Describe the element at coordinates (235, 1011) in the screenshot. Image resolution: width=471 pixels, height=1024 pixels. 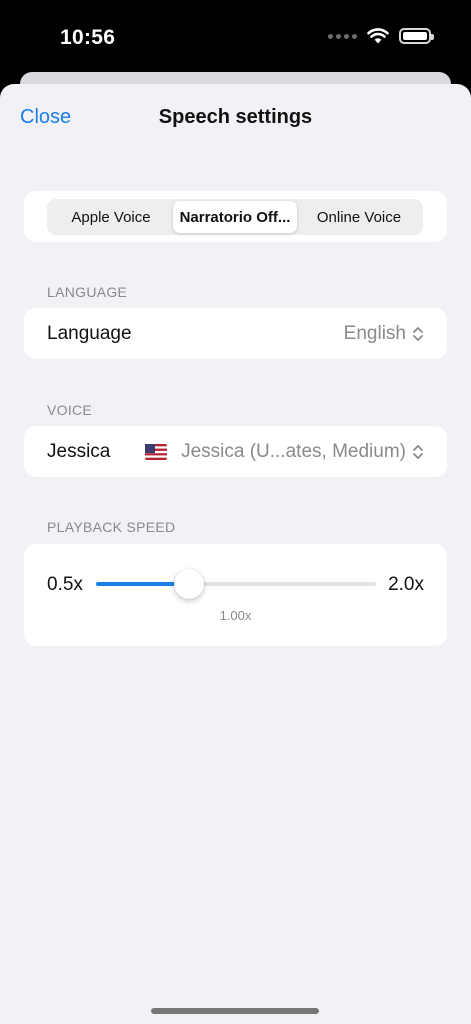
I see `home-indicator` at that location.